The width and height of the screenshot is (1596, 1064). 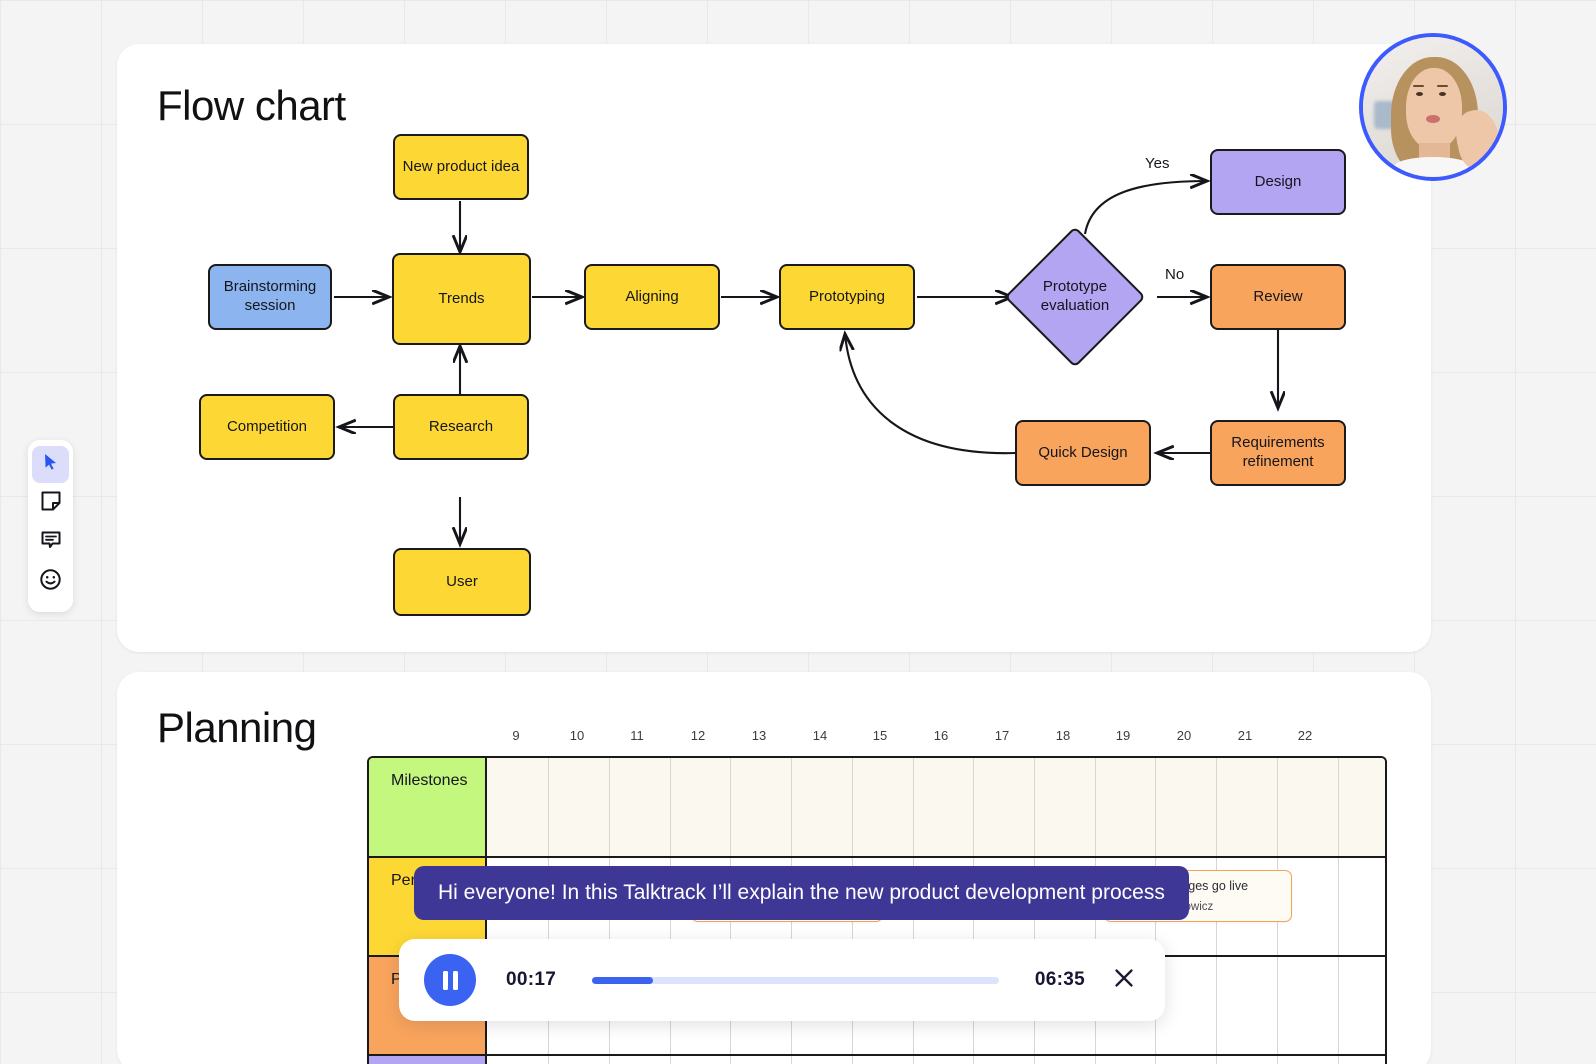 I want to click on flow-node-label: User, so click(x=462, y=581).